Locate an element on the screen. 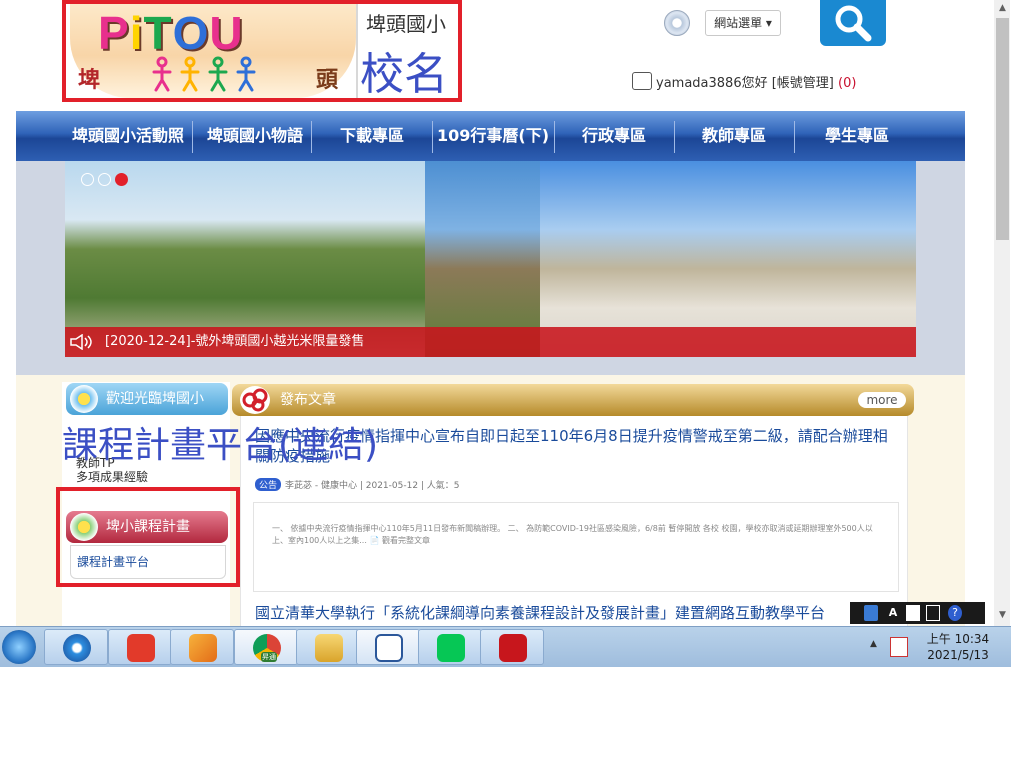 This screenshot has width=1024, height=768. school-name-annotation: 校名 is located at coordinates (404, 74).